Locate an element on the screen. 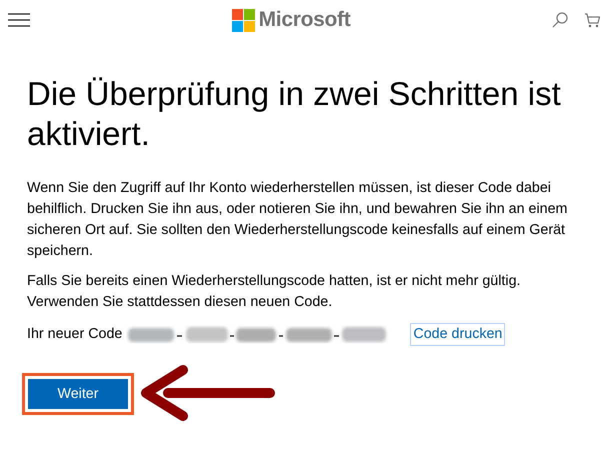  menu-icon is located at coordinates (19, 20).